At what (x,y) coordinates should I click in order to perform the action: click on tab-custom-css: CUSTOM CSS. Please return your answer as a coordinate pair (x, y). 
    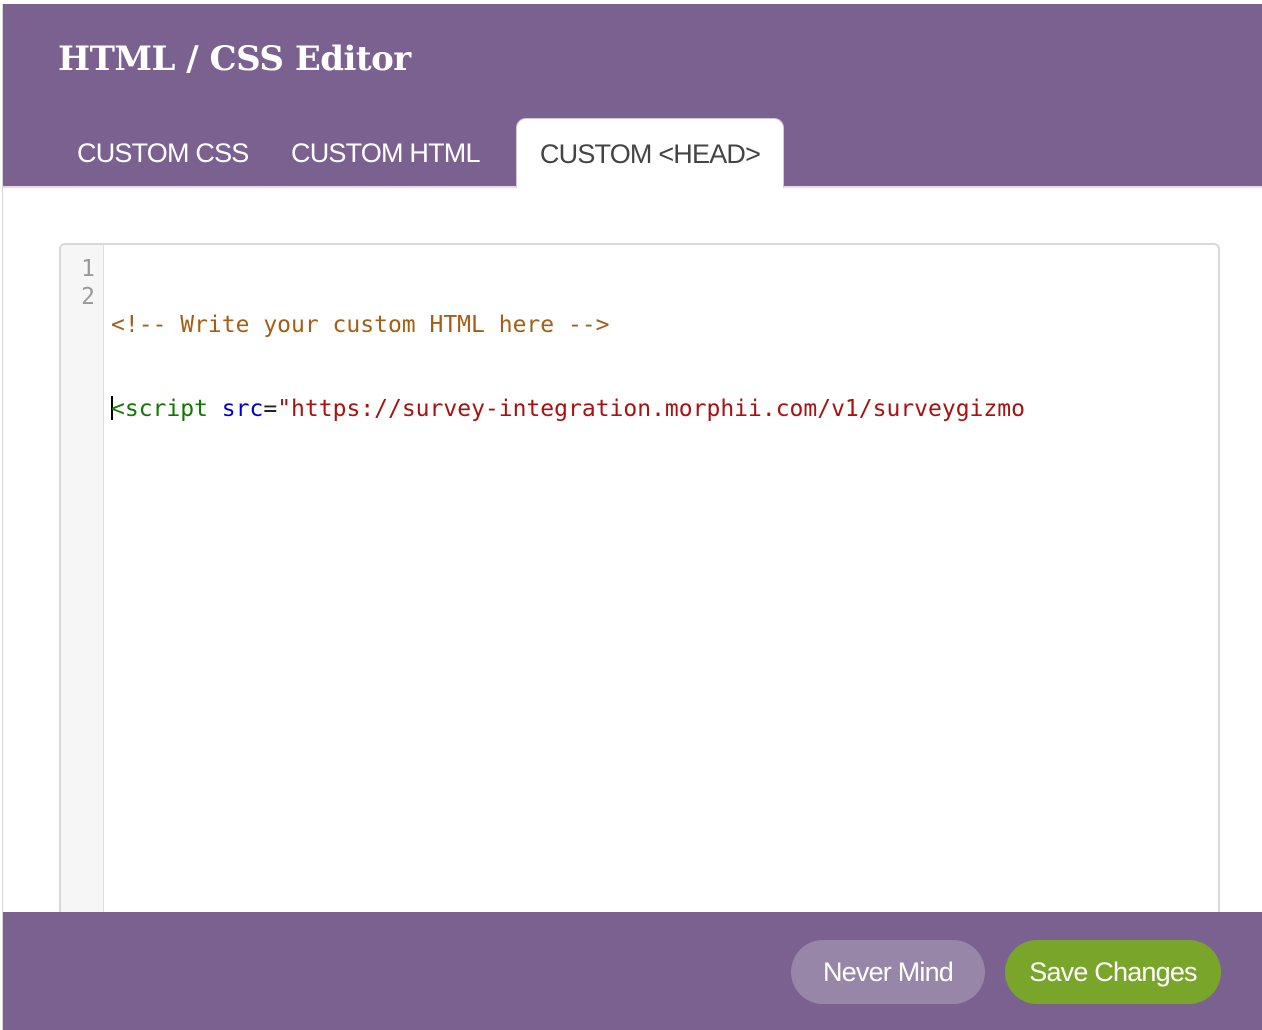
    Looking at the image, I should click on (163, 153).